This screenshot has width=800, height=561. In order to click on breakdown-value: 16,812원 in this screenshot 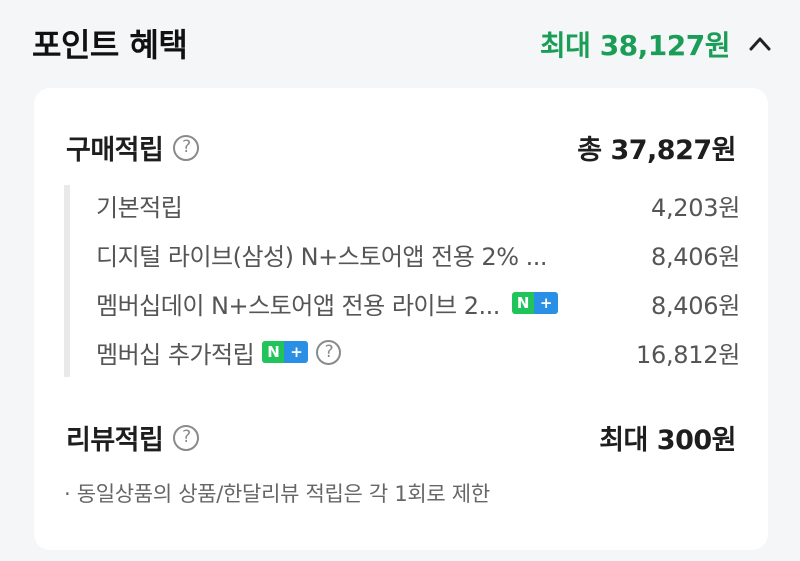, I will do `click(688, 354)`.